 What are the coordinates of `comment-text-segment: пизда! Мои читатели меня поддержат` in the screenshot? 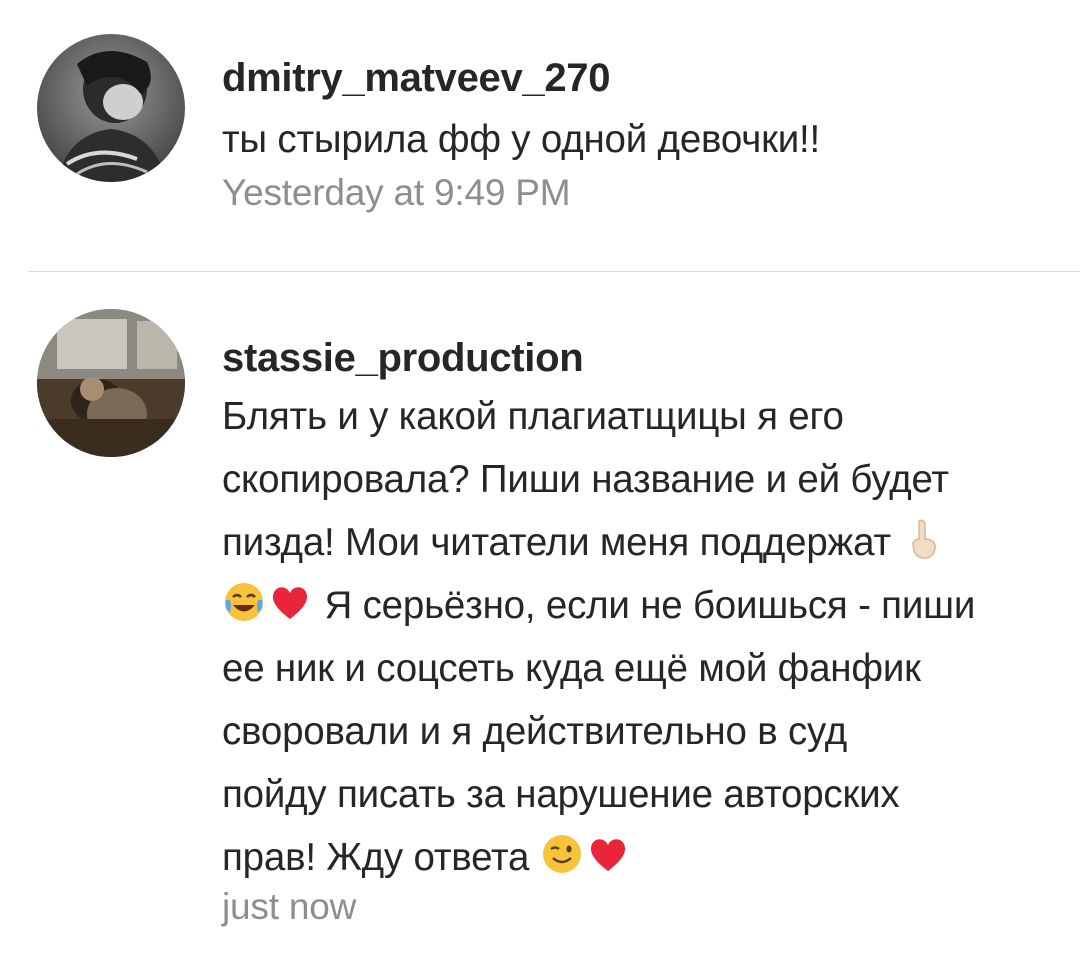 It's located at (556, 542).